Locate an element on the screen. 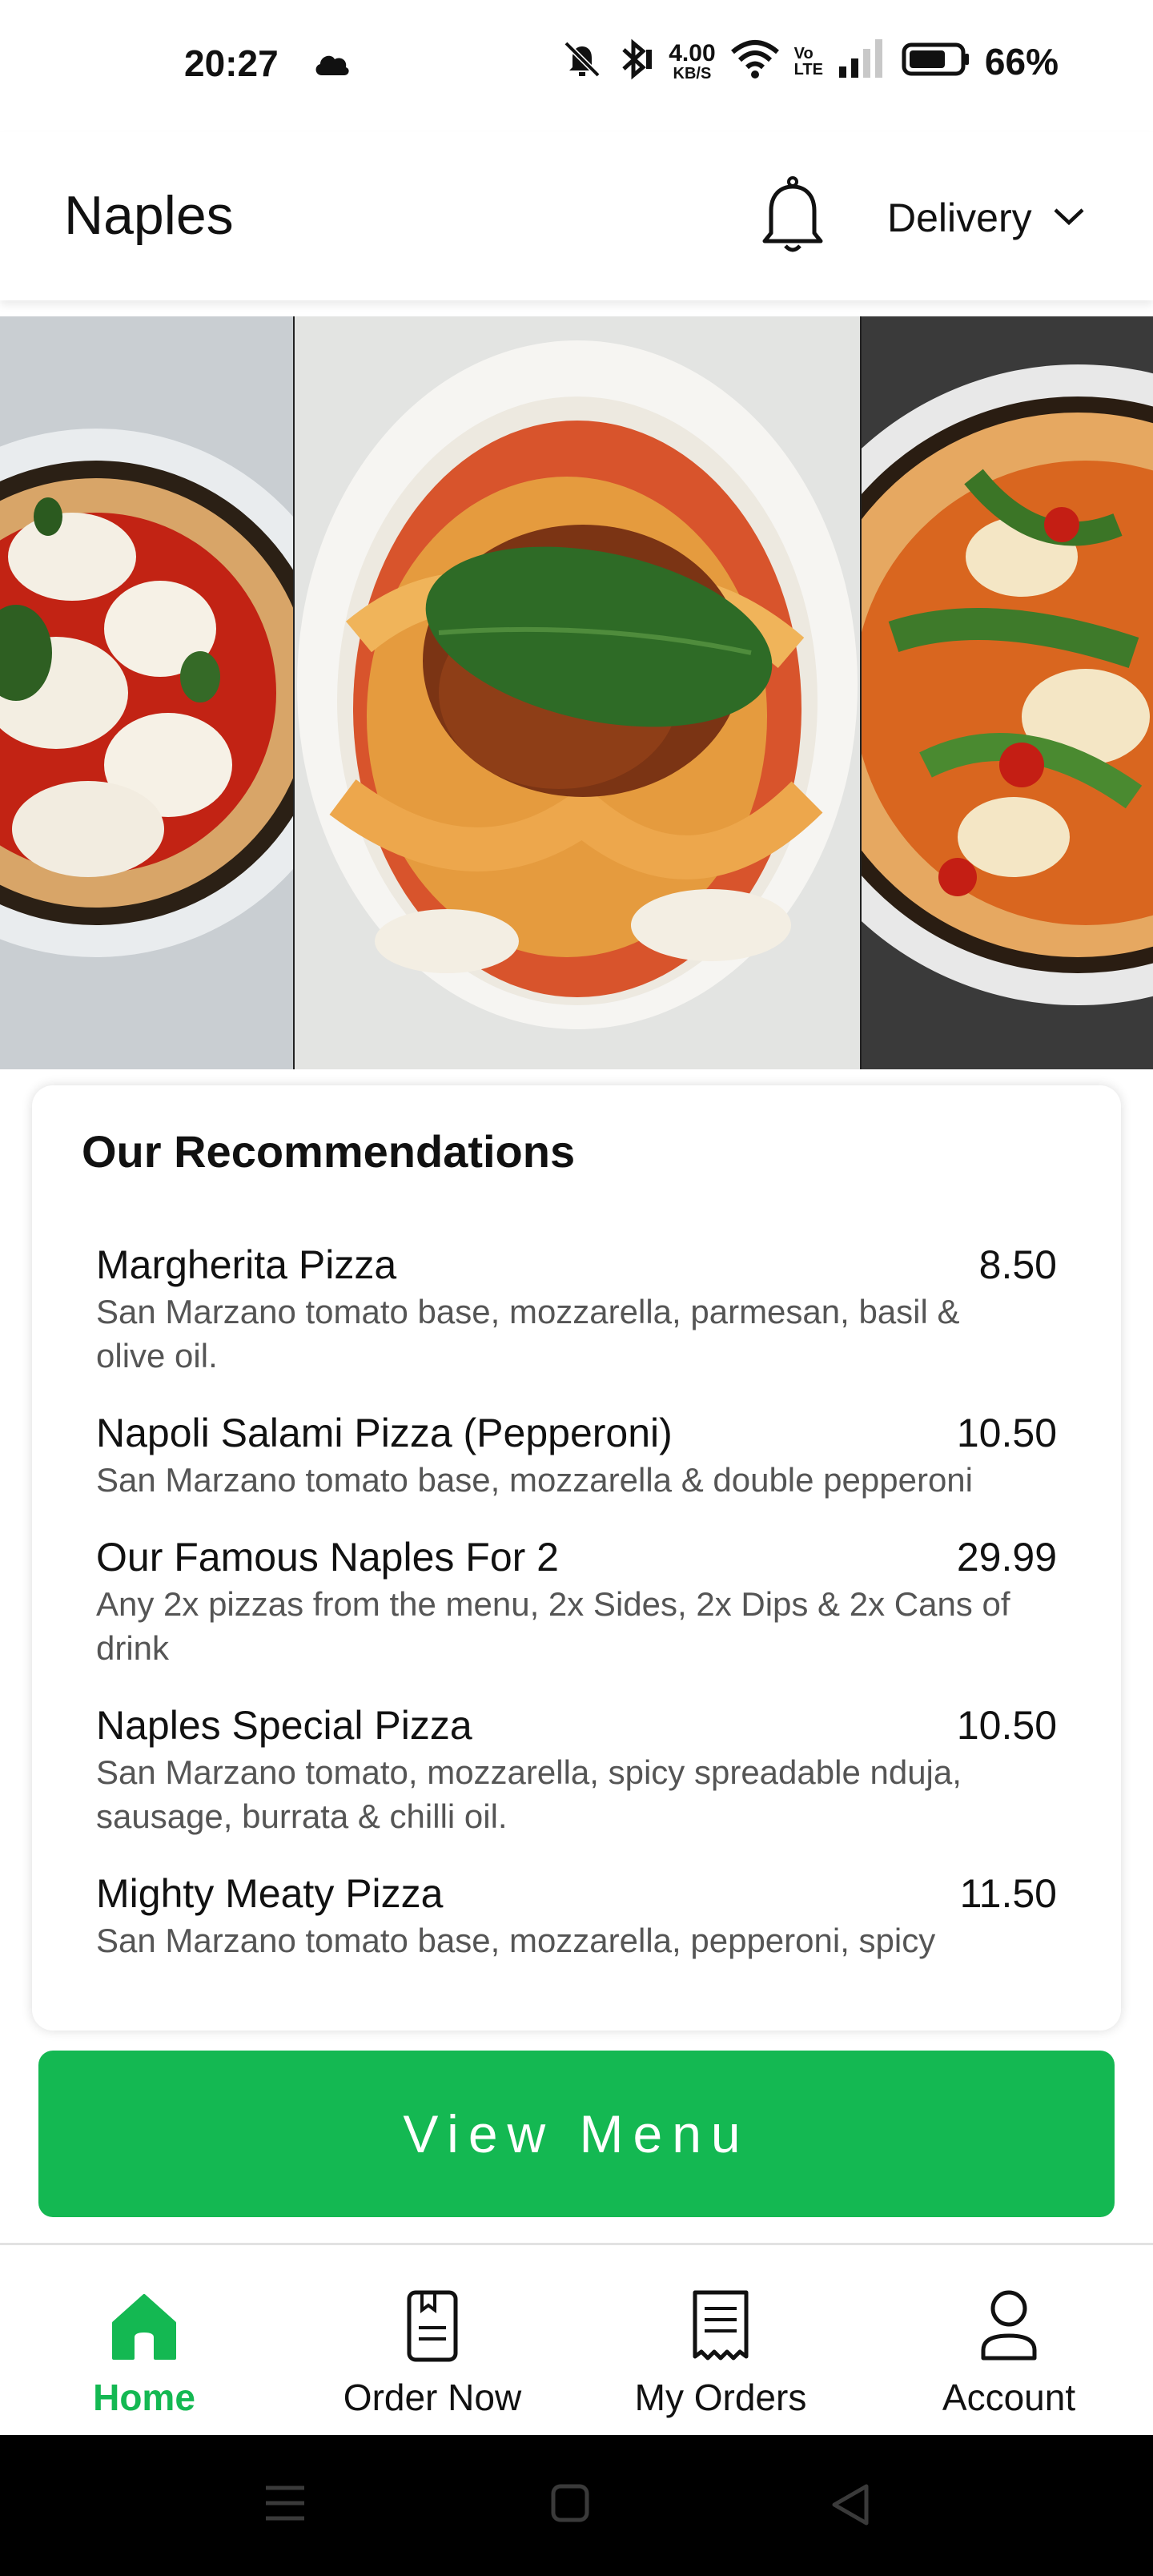 The height and width of the screenshot is (2576, 1153). menu-icon is located at coordinates (285, 2505).